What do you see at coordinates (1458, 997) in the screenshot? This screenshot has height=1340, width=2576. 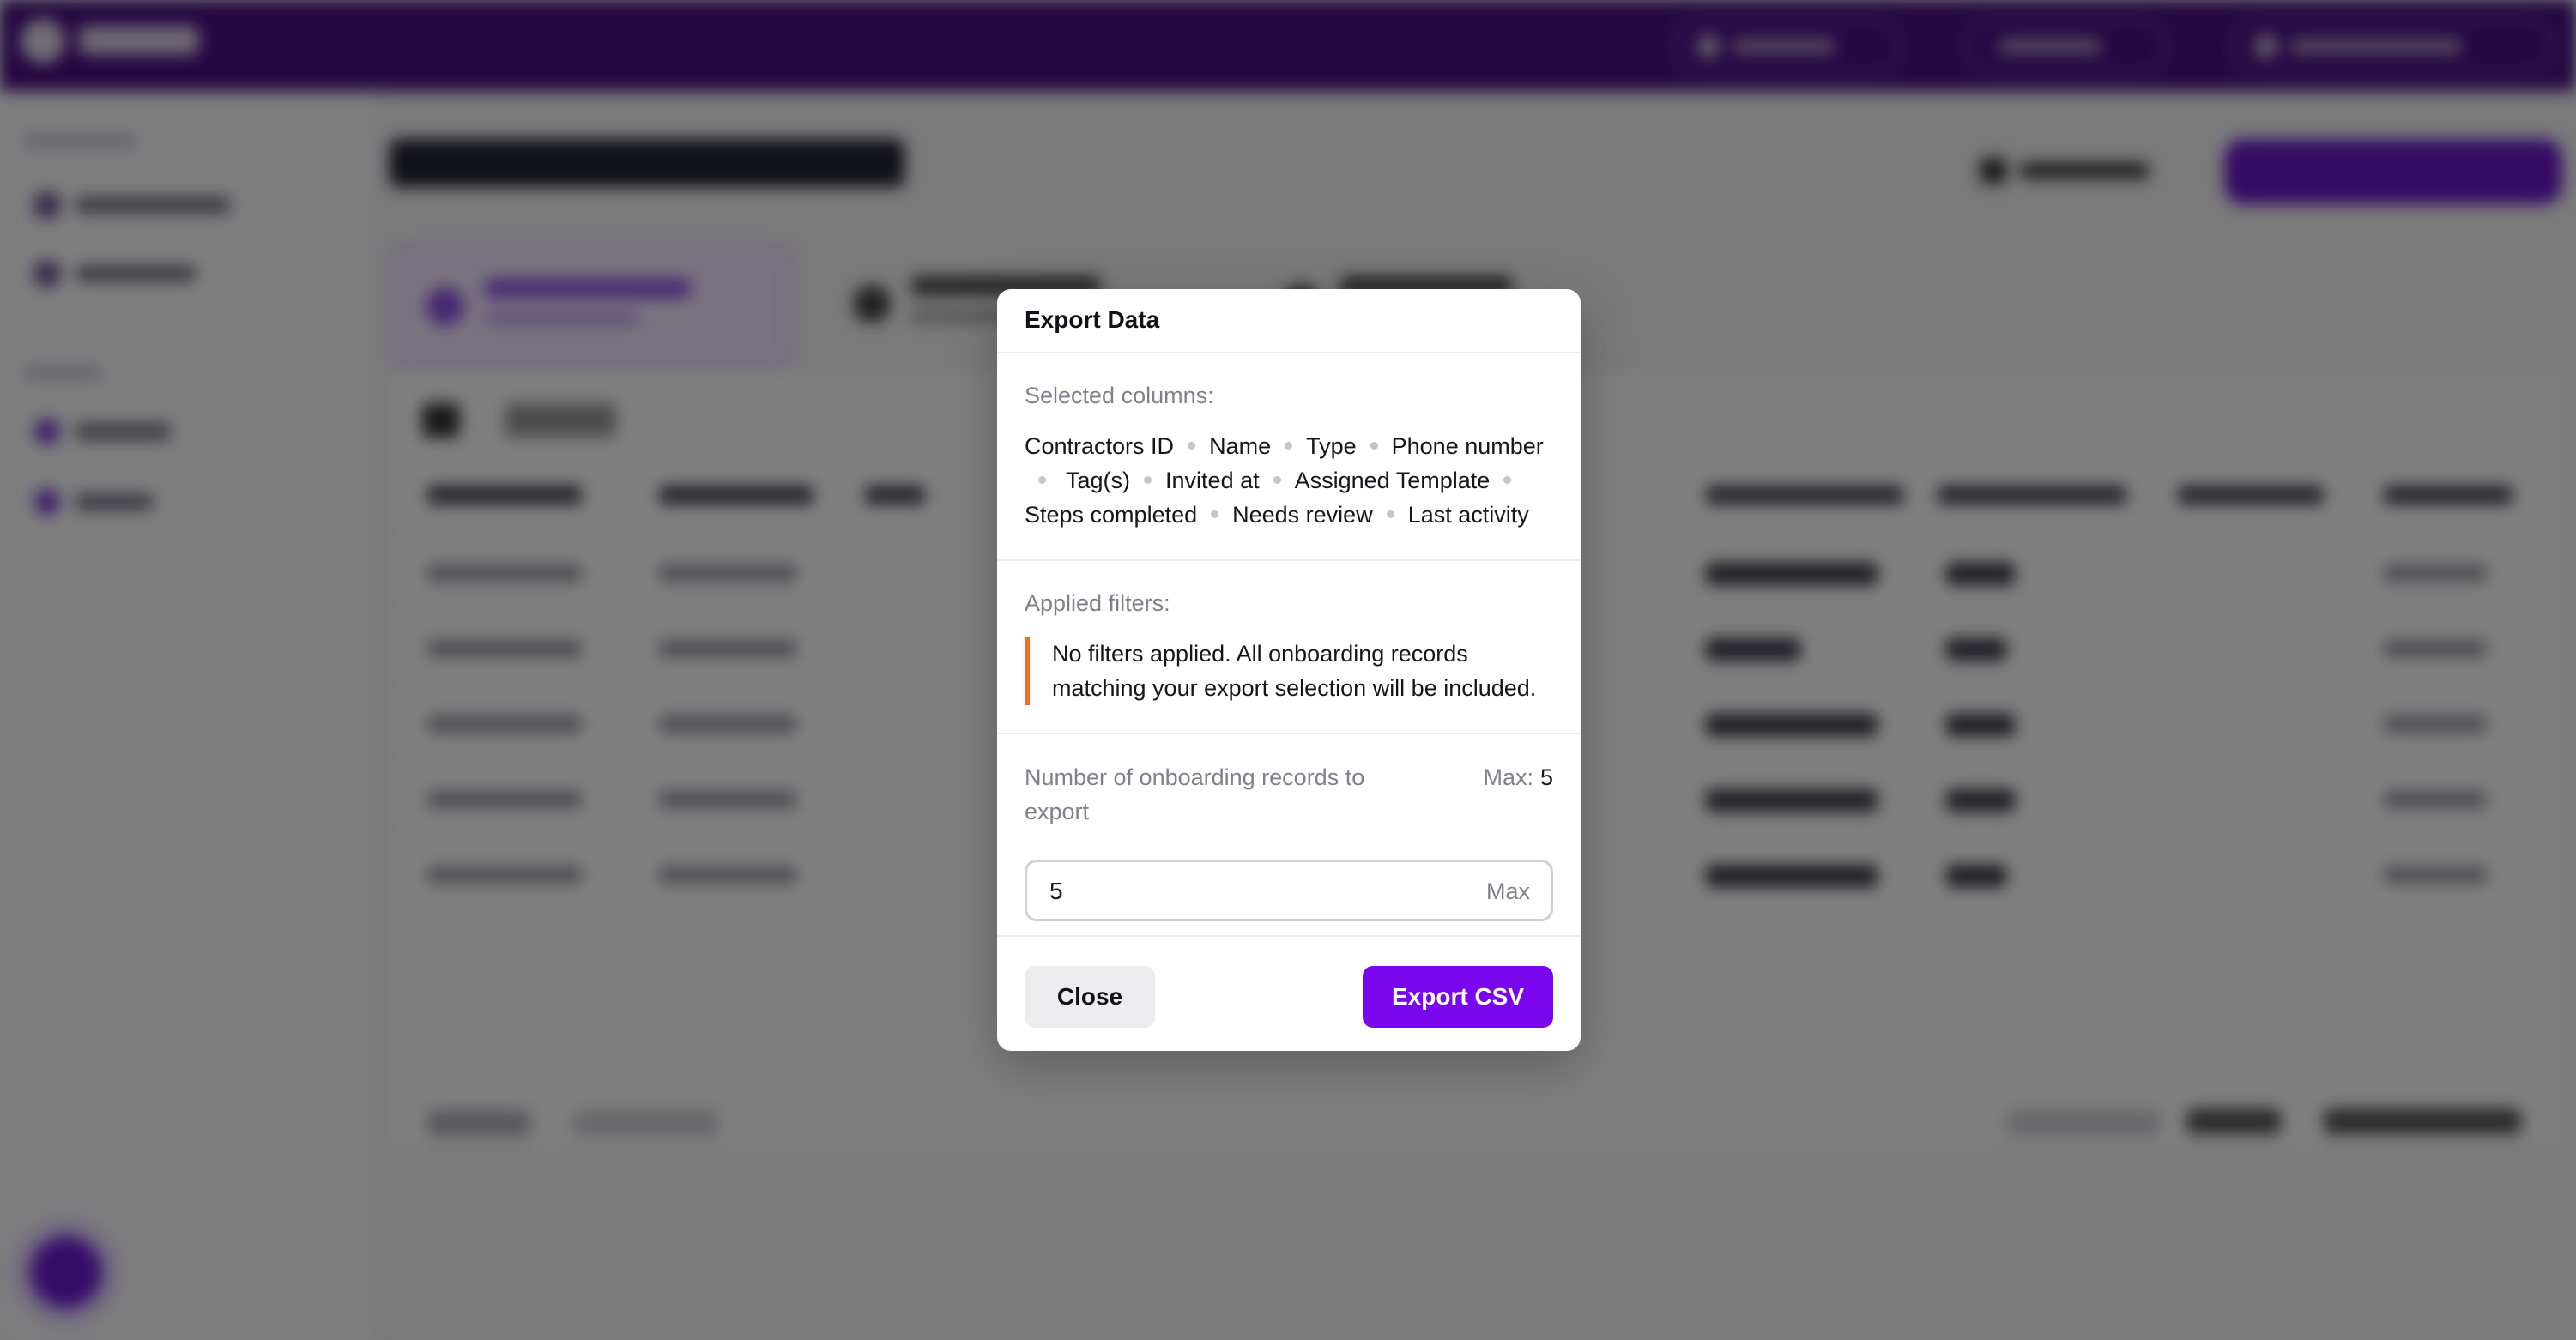 I see `export-csv-button: Export CSV` at bounding box center [1458, 997].